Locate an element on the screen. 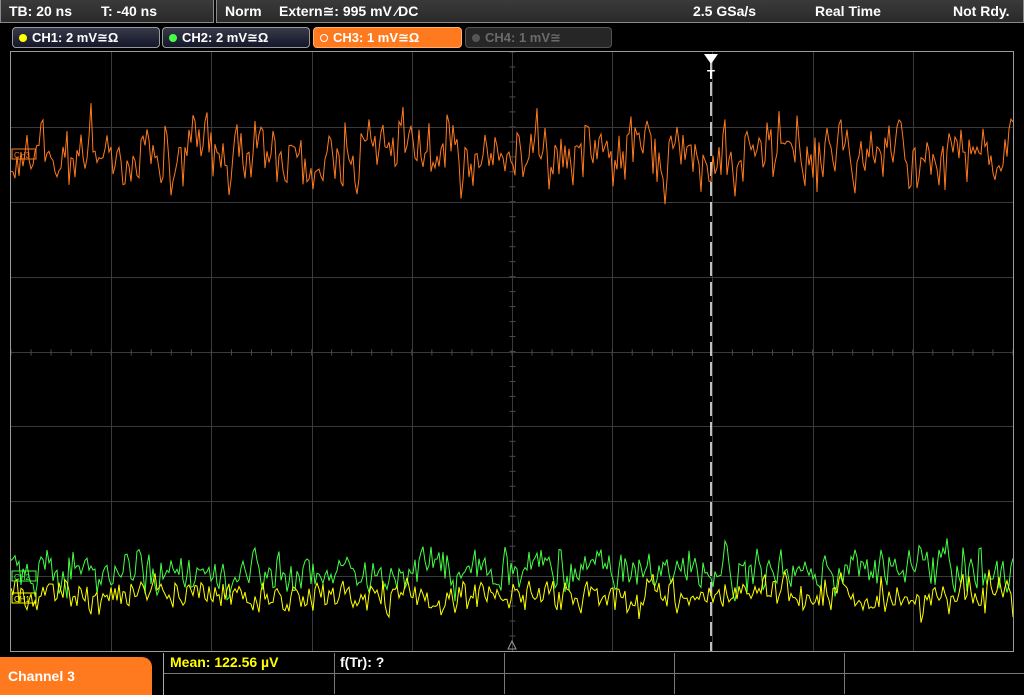 The width and height of the screenshot is (1024, 695). acquisition-mode-readout: Real Time is located at coordinates (848, 11).